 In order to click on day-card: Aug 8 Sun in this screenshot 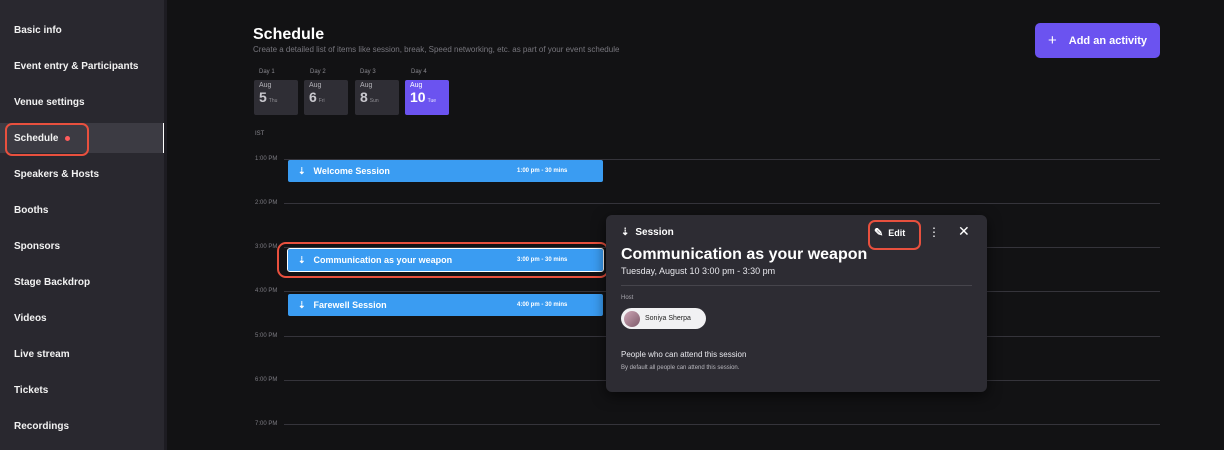, I will do `click(377, 97)`.